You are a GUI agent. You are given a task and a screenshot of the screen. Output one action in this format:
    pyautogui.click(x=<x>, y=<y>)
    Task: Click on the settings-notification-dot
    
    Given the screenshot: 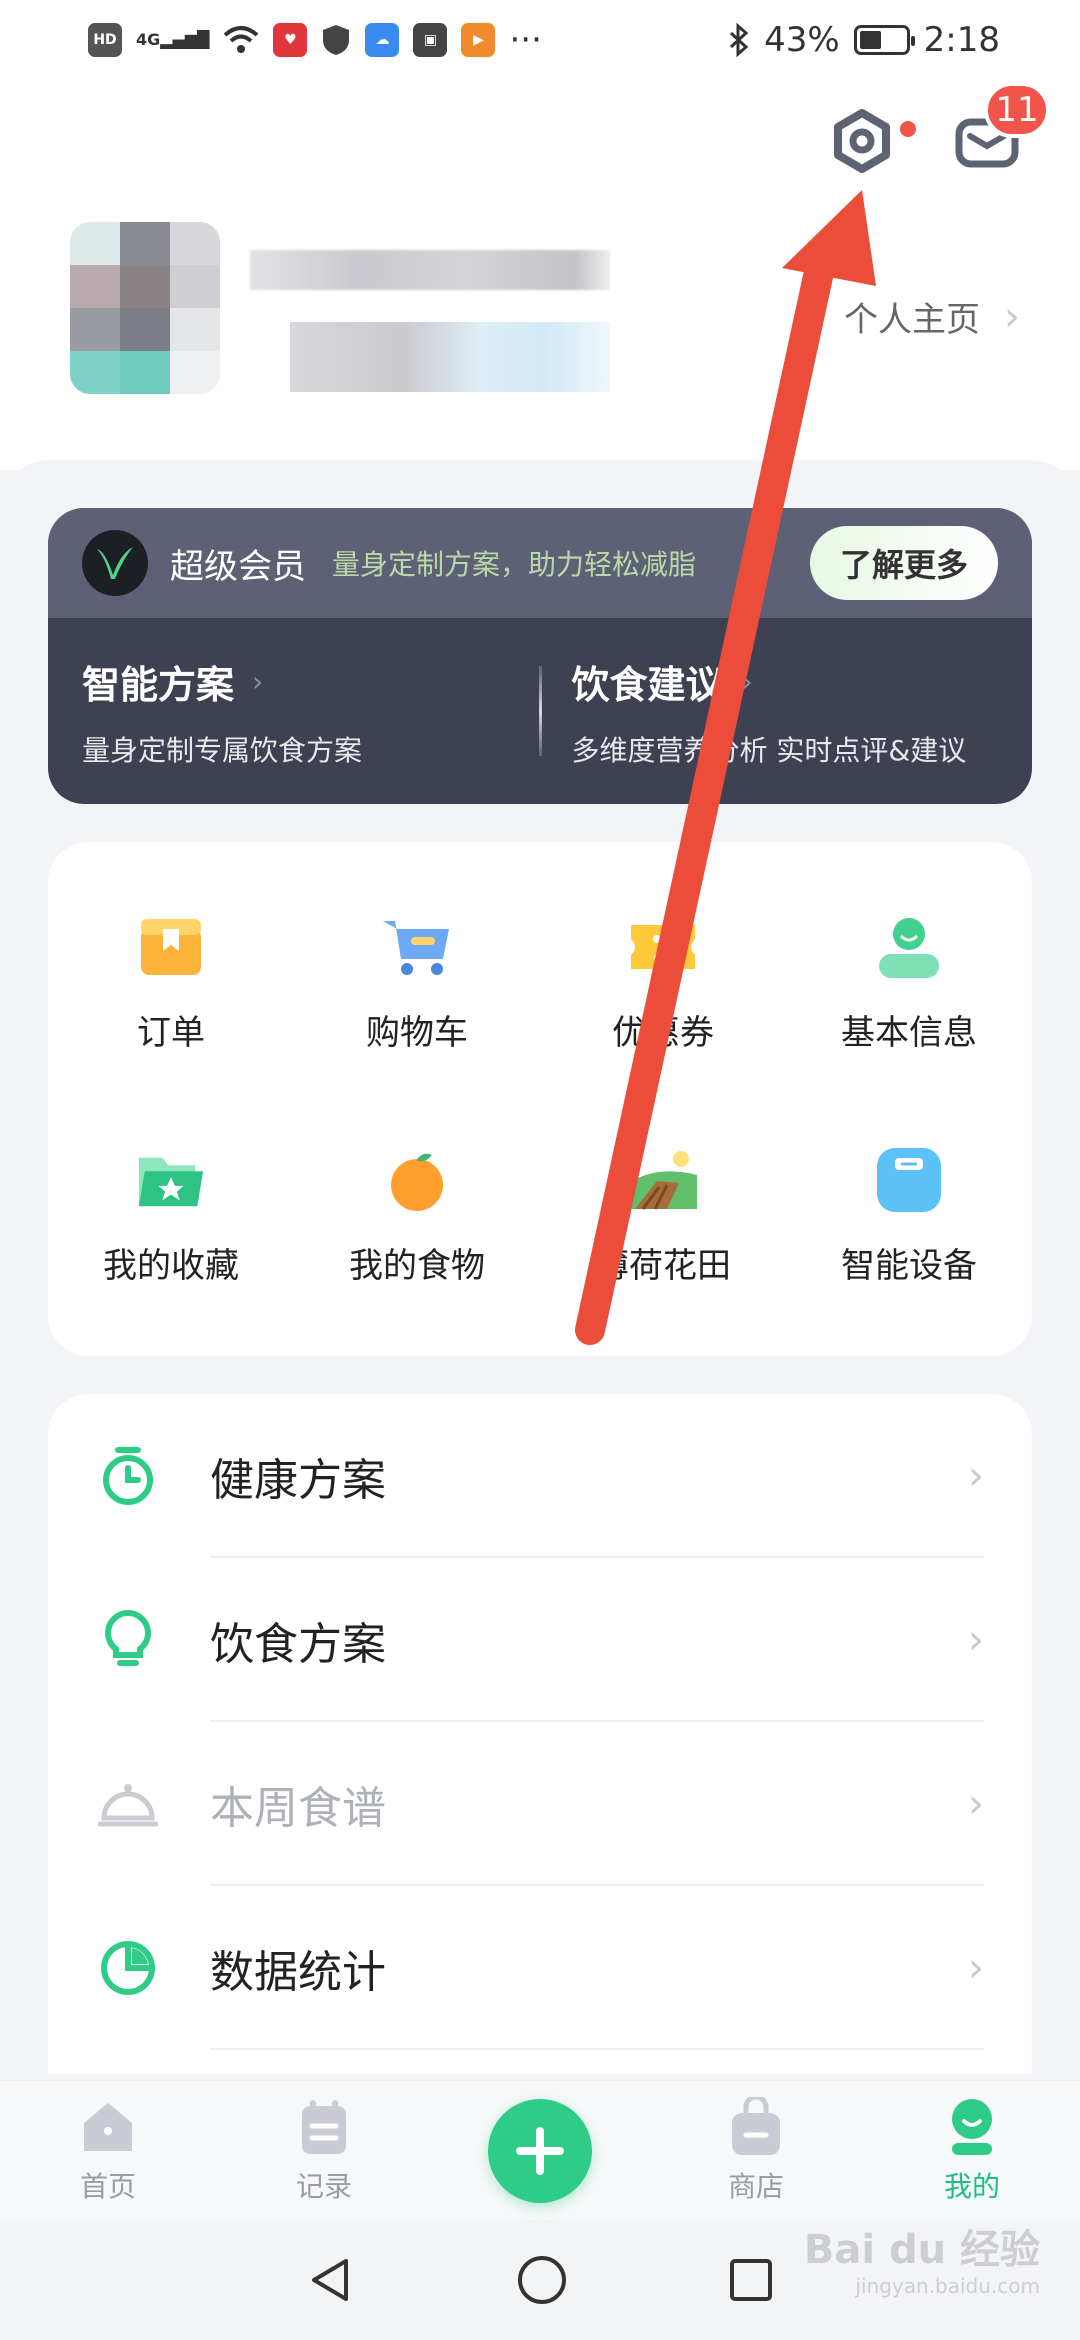 What is the action you would take?
    pyautogui.click(x=908, y=129)
    